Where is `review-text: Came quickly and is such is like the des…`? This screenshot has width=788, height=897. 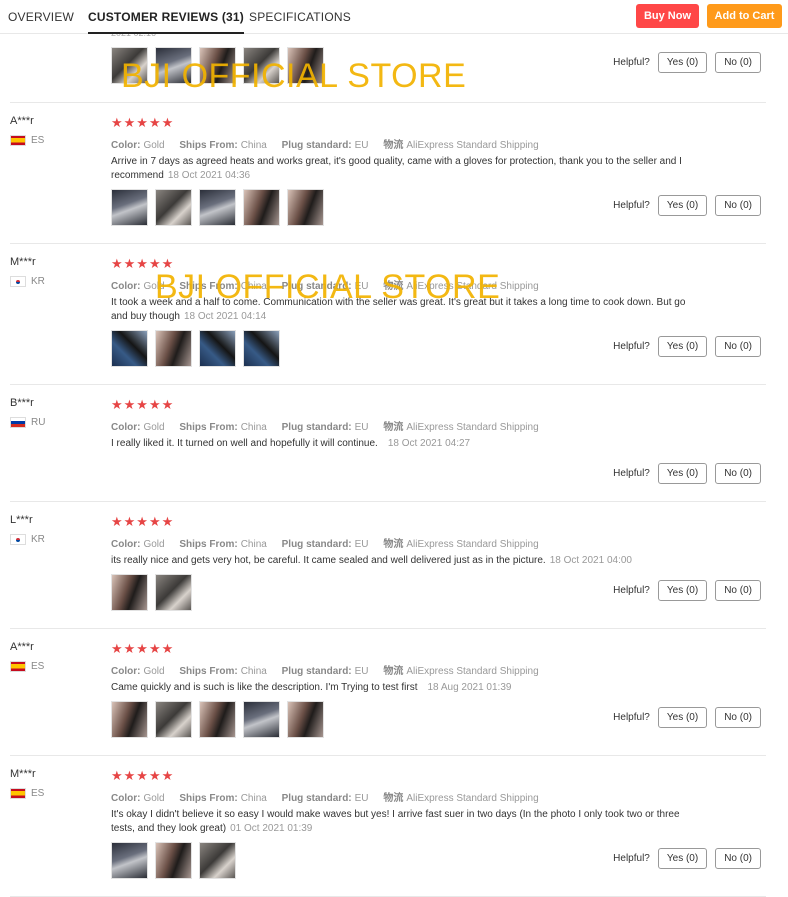 review-text: Came quickly and is such is like the des… is located at coordinates (311, 687).